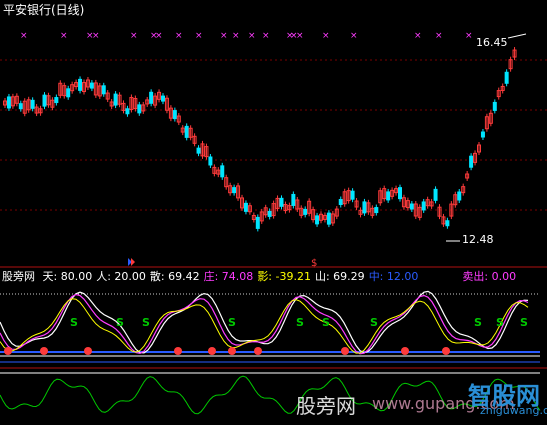 The width and height of the screenshot is (547, 425). What do you see at coordinates (489, 276) in the screenshot?
I see `indicator-field: 卖出: 0.00` at bounding box center [489, 276].